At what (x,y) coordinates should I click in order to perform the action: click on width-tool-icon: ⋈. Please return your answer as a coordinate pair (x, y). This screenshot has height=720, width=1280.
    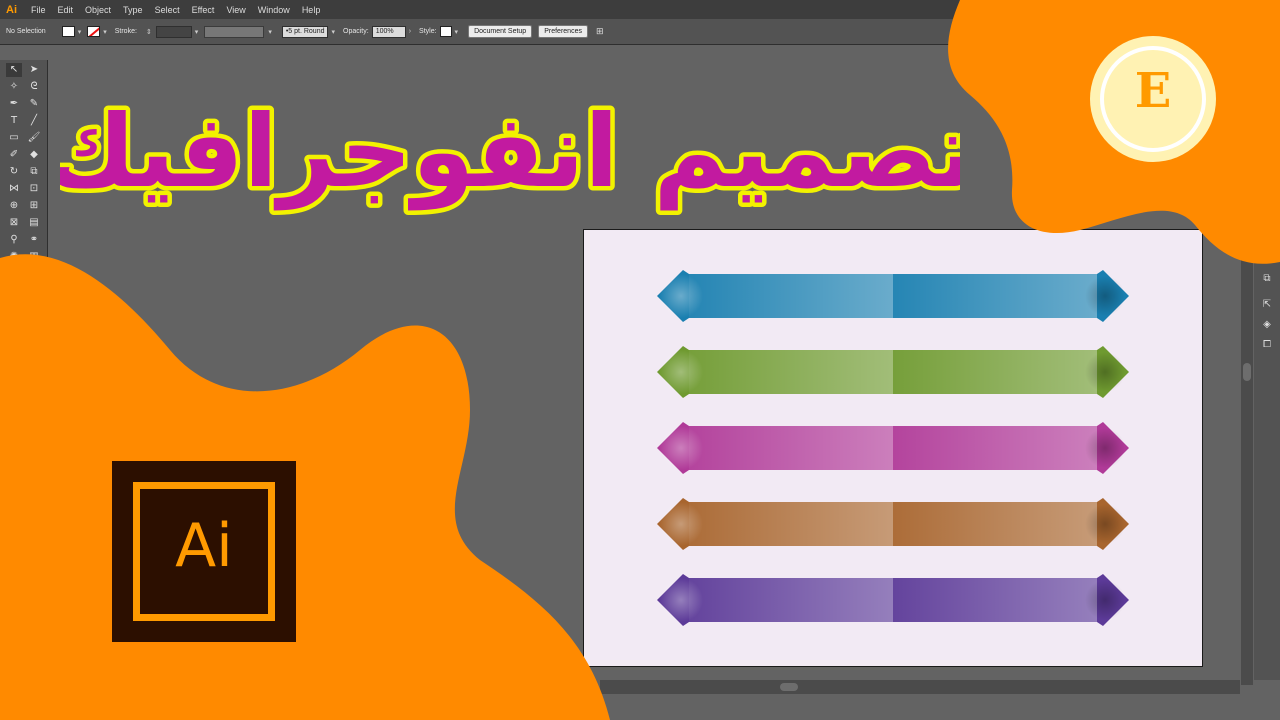
    Looking at the image, I should click on (14, 189).